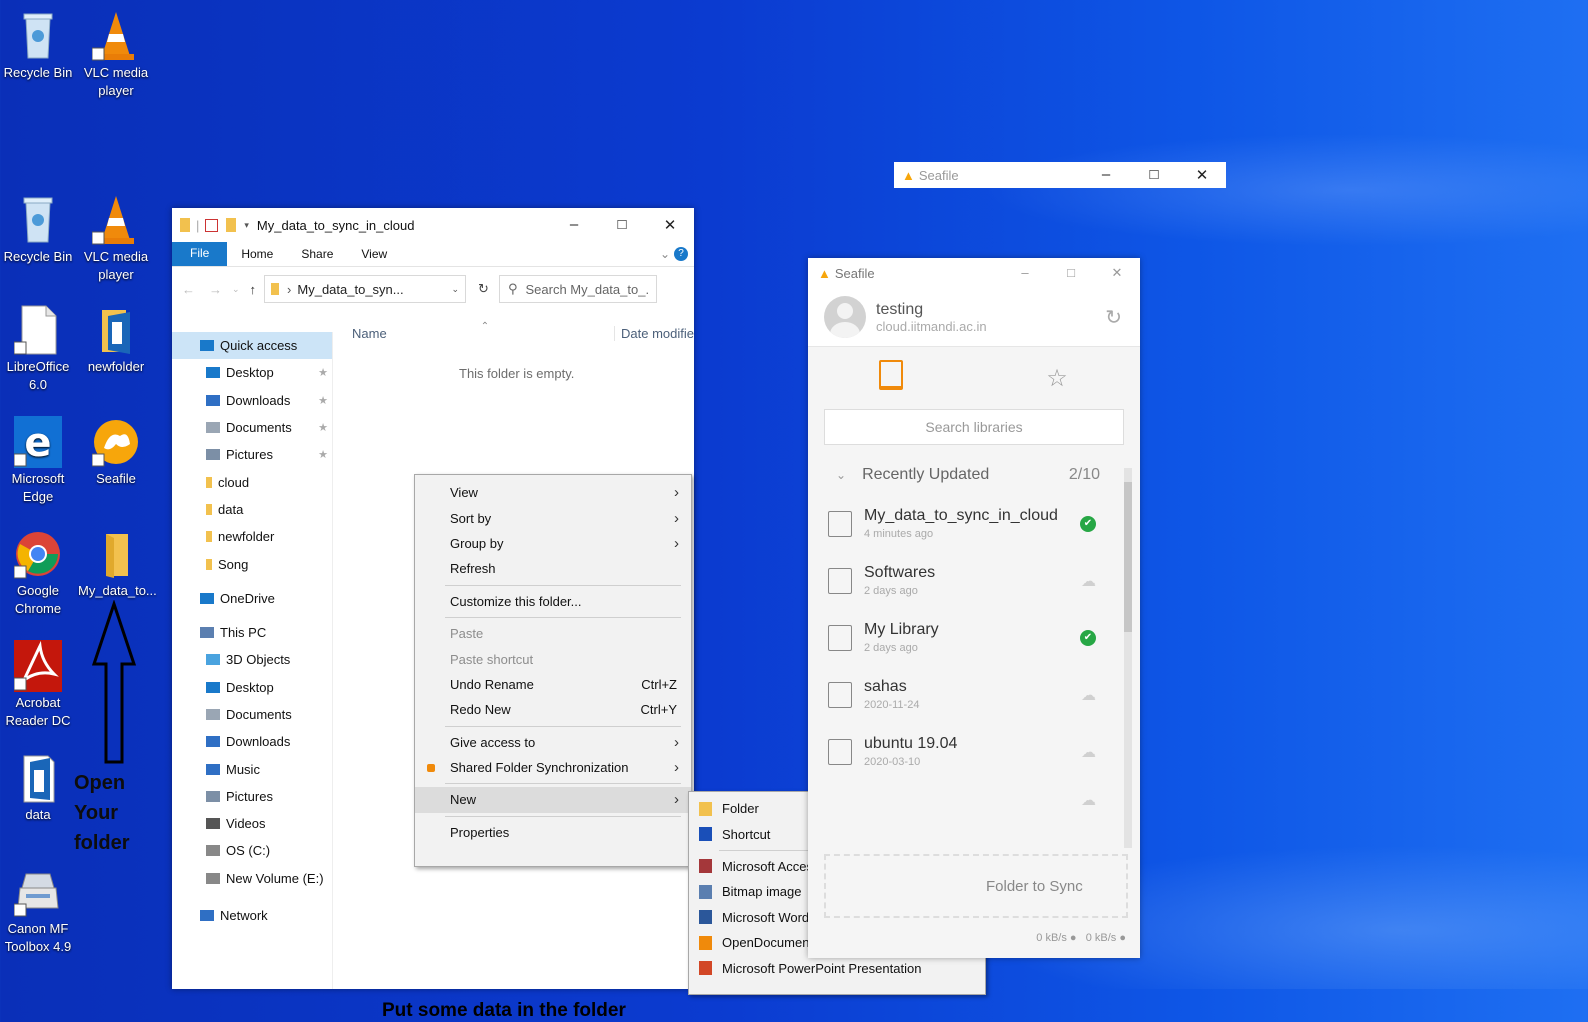  Describe the element at coordinates (665, 254) in the screenshot. I see `expand-ribbon-icon: ⌄` at that location.